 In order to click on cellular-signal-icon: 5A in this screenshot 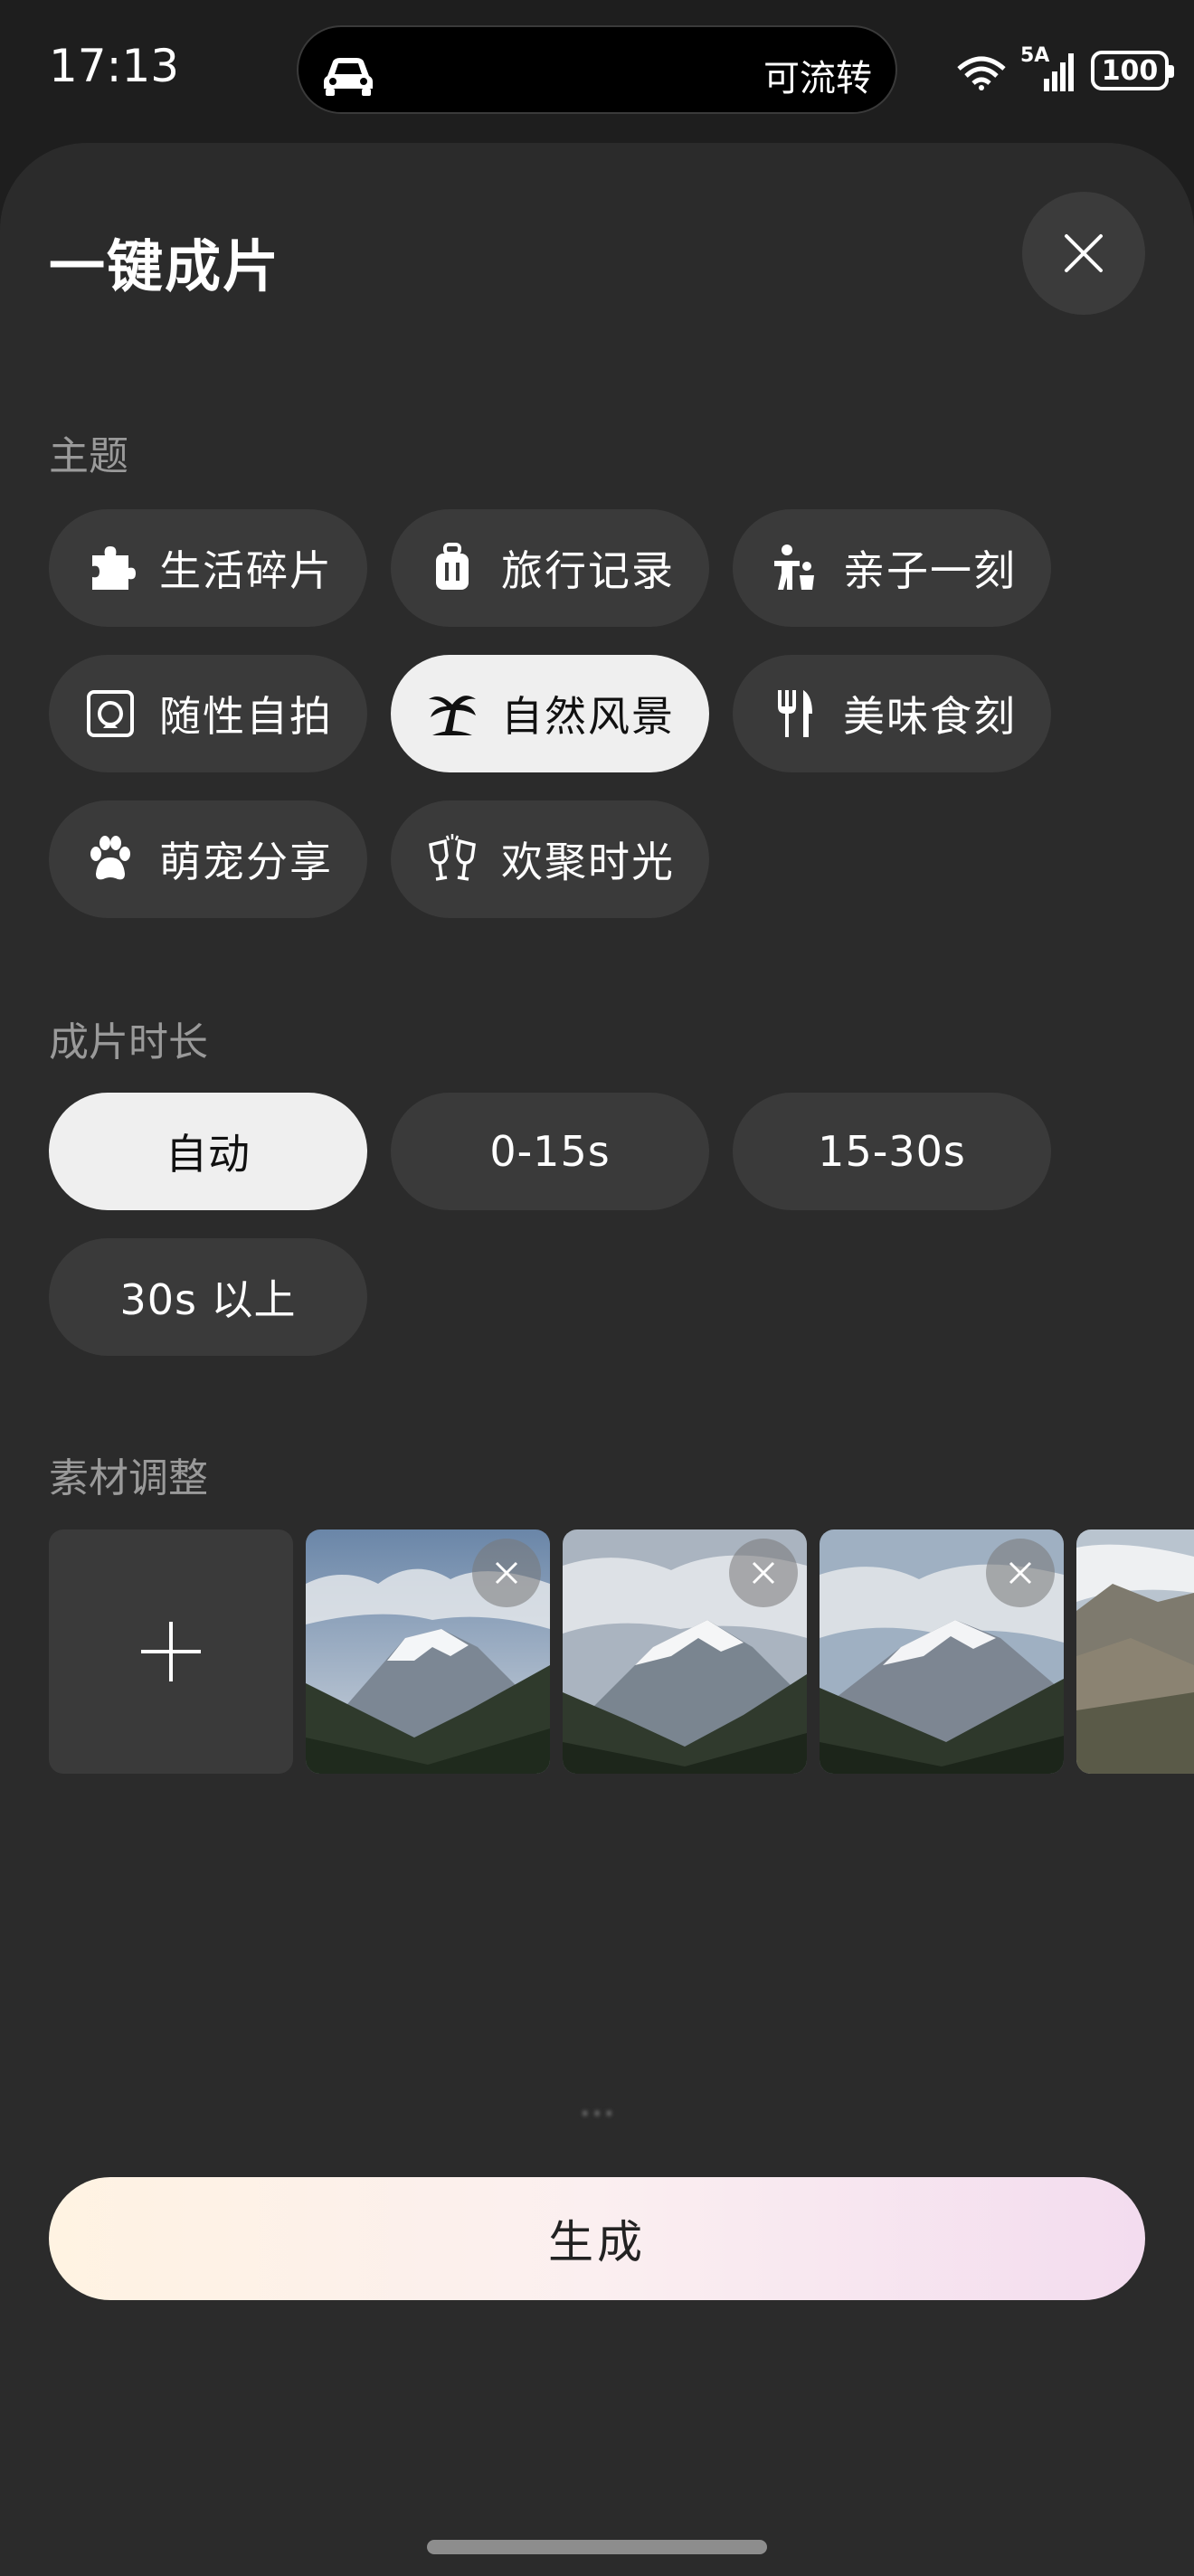, I will do `click(1049, 68)`.